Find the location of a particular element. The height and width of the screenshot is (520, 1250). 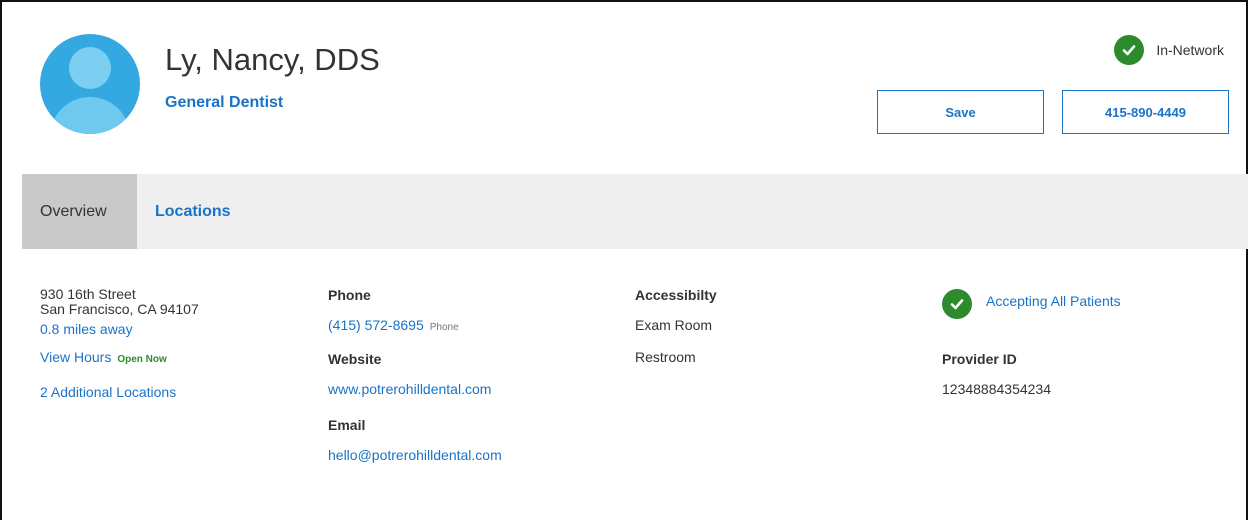

website-heading: Website is located at coordinates (355, 359).